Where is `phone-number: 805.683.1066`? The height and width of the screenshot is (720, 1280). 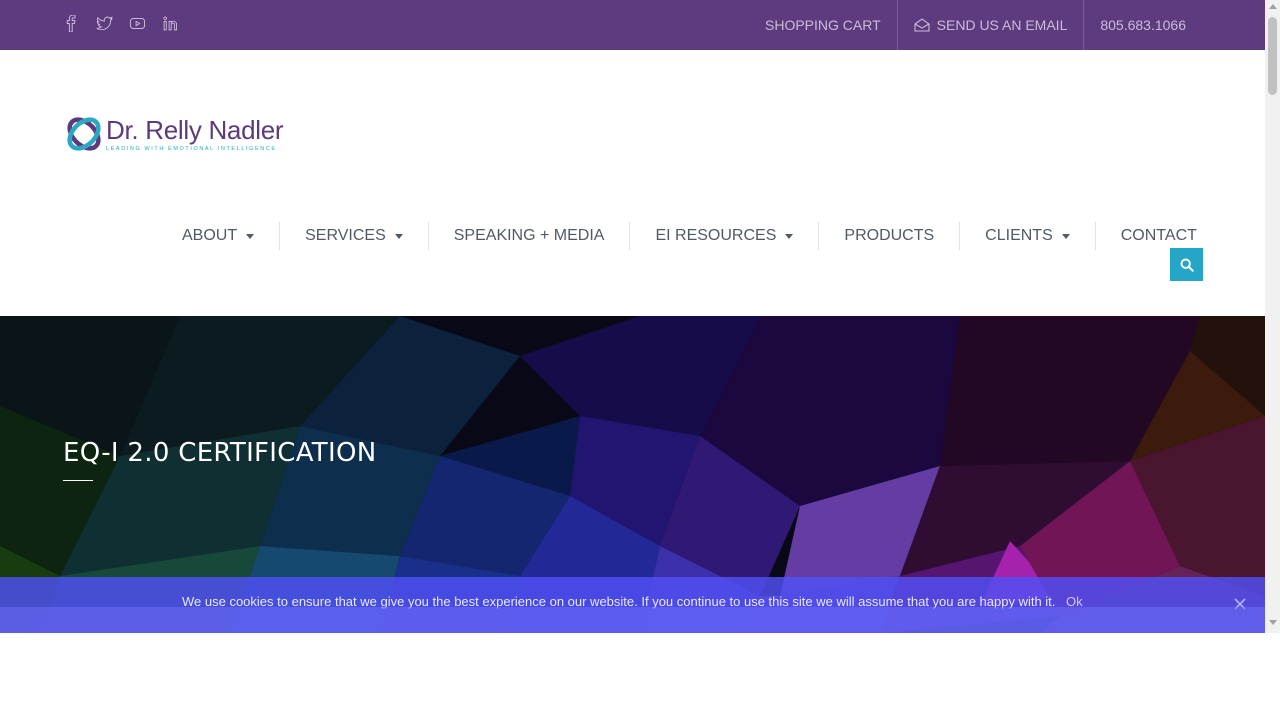 phone-number: 805.683.1066 is located at coordinates (1143, 25).